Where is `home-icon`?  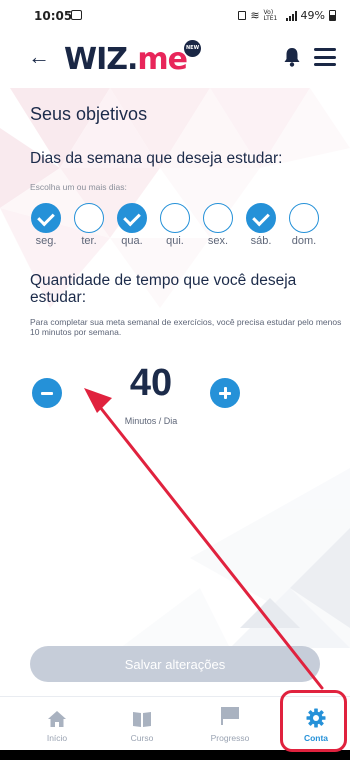
home-icon is located at coordinates (57, 719).